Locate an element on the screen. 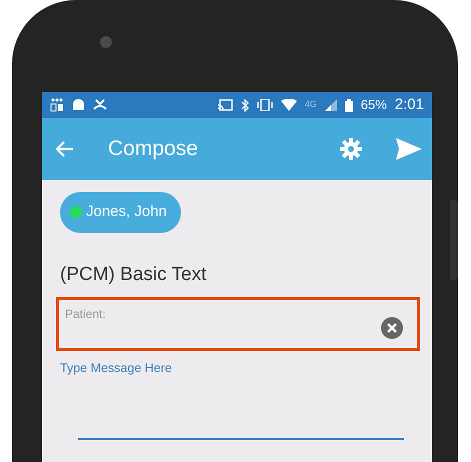  message-field: Type Message Here is located at coordinates (238, 368).